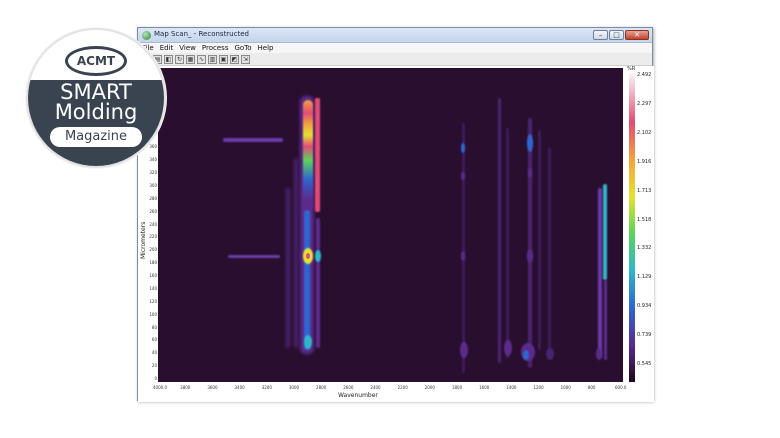  Describe the element at coordinates (187, 48) in the screenshot. I see `menu-view: View` at that location.